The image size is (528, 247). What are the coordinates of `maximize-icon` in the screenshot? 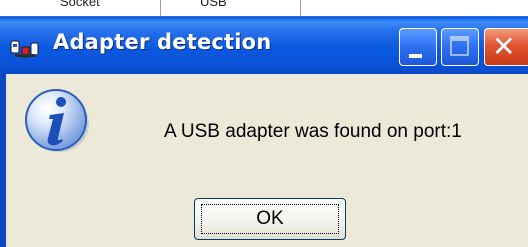 It's located at (459, 46).